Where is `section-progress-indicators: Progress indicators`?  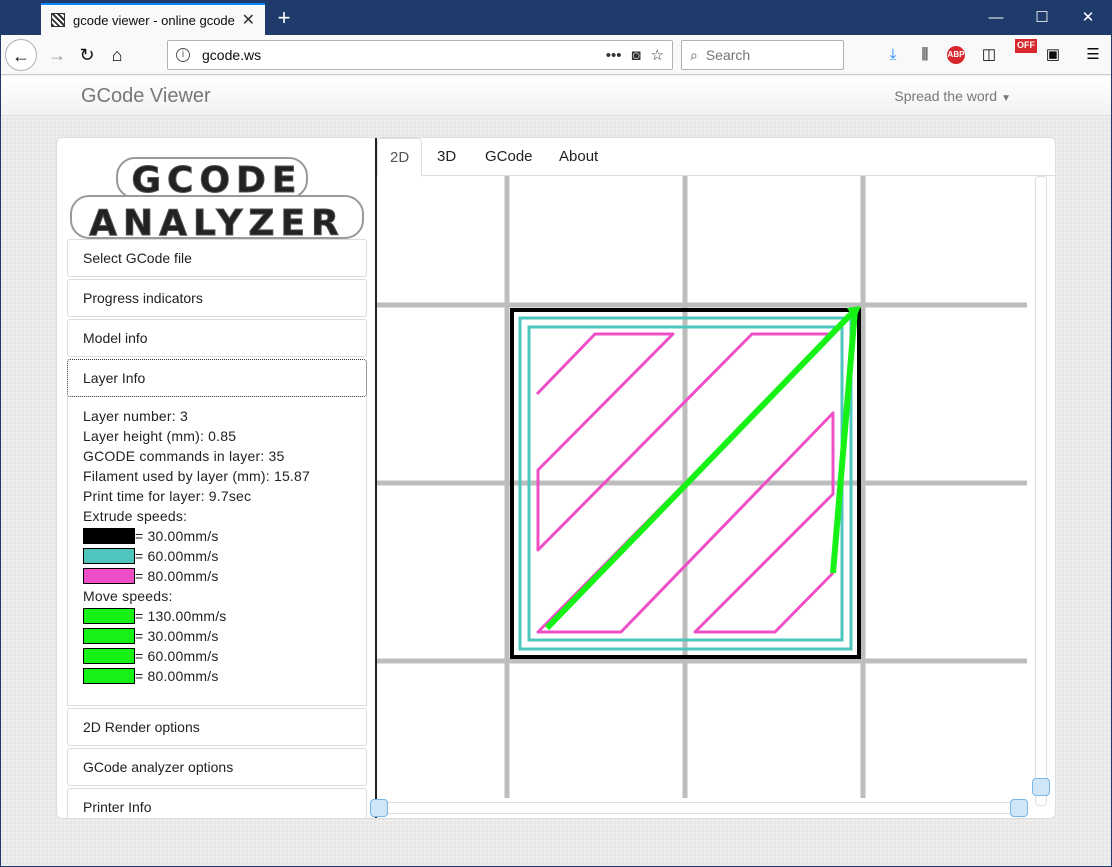
section-progress-indicators: Progress indicators is located at coordinates (217, 298).